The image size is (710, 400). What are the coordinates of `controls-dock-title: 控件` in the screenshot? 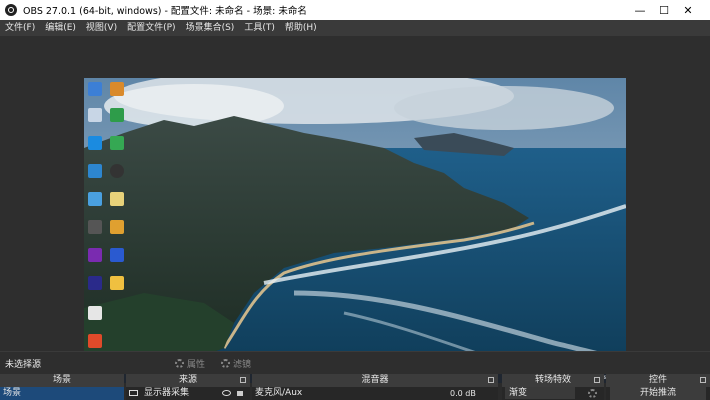 It's located at (657, 380).